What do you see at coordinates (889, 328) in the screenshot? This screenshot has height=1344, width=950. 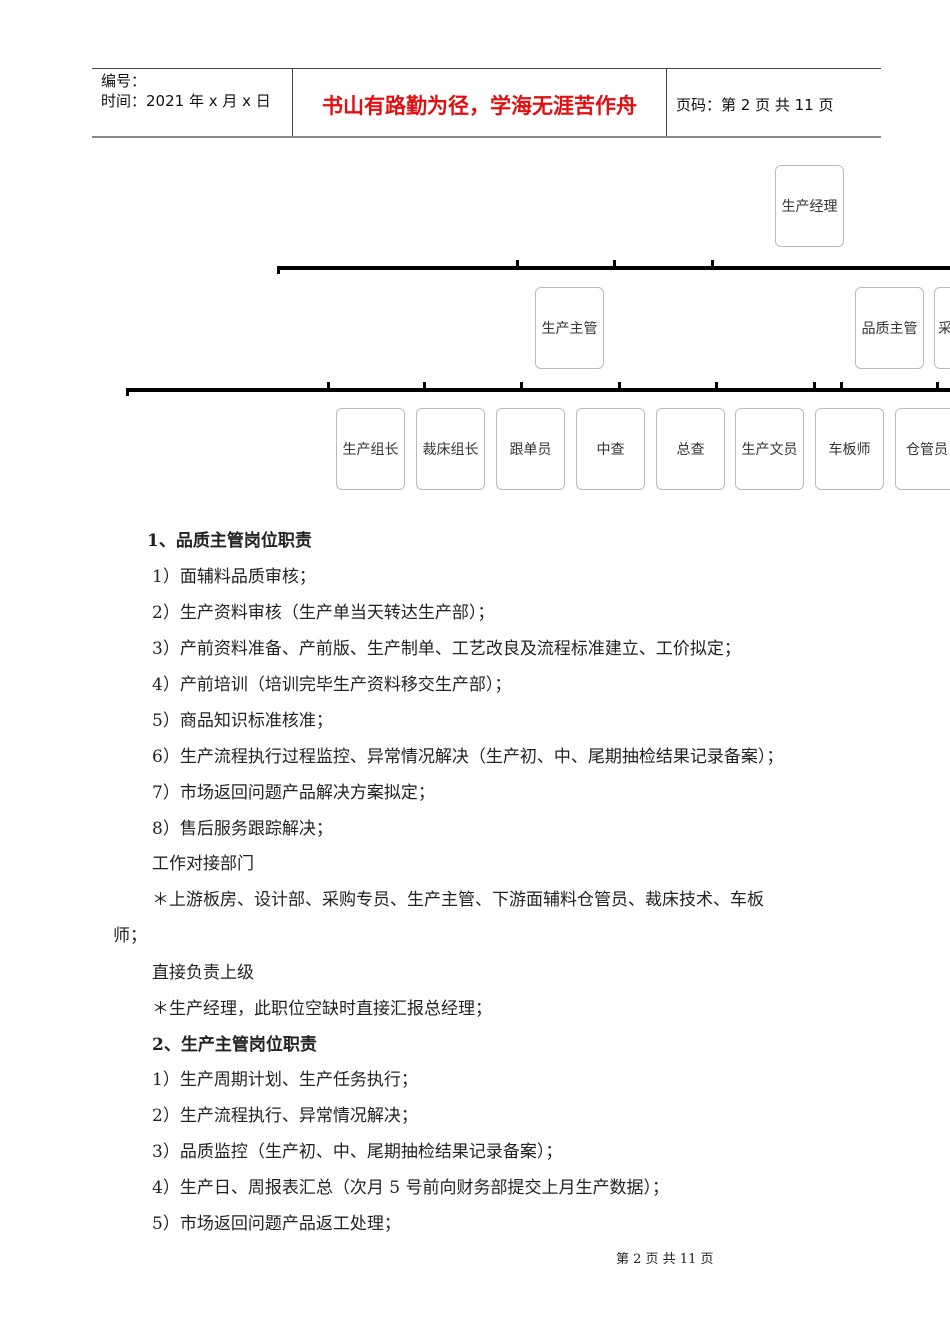 I see `org-node-quality-supervisor: 品质主管` at bounding box center [889, 328].